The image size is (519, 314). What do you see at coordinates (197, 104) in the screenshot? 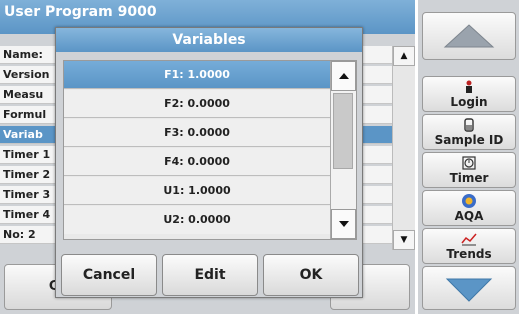
I see `variable-item-f2: F2: 0.0000` at bounding box center [197, 104].